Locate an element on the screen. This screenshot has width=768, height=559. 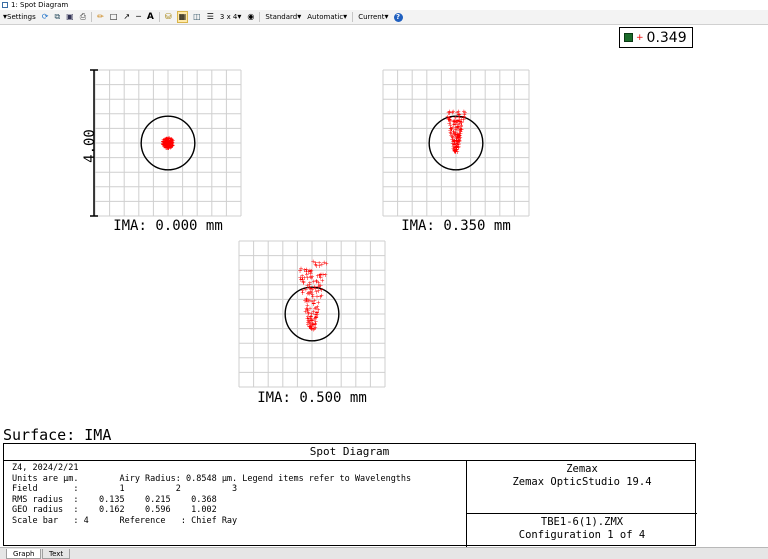
help-icon: ? is located at coordinates (398, 17).